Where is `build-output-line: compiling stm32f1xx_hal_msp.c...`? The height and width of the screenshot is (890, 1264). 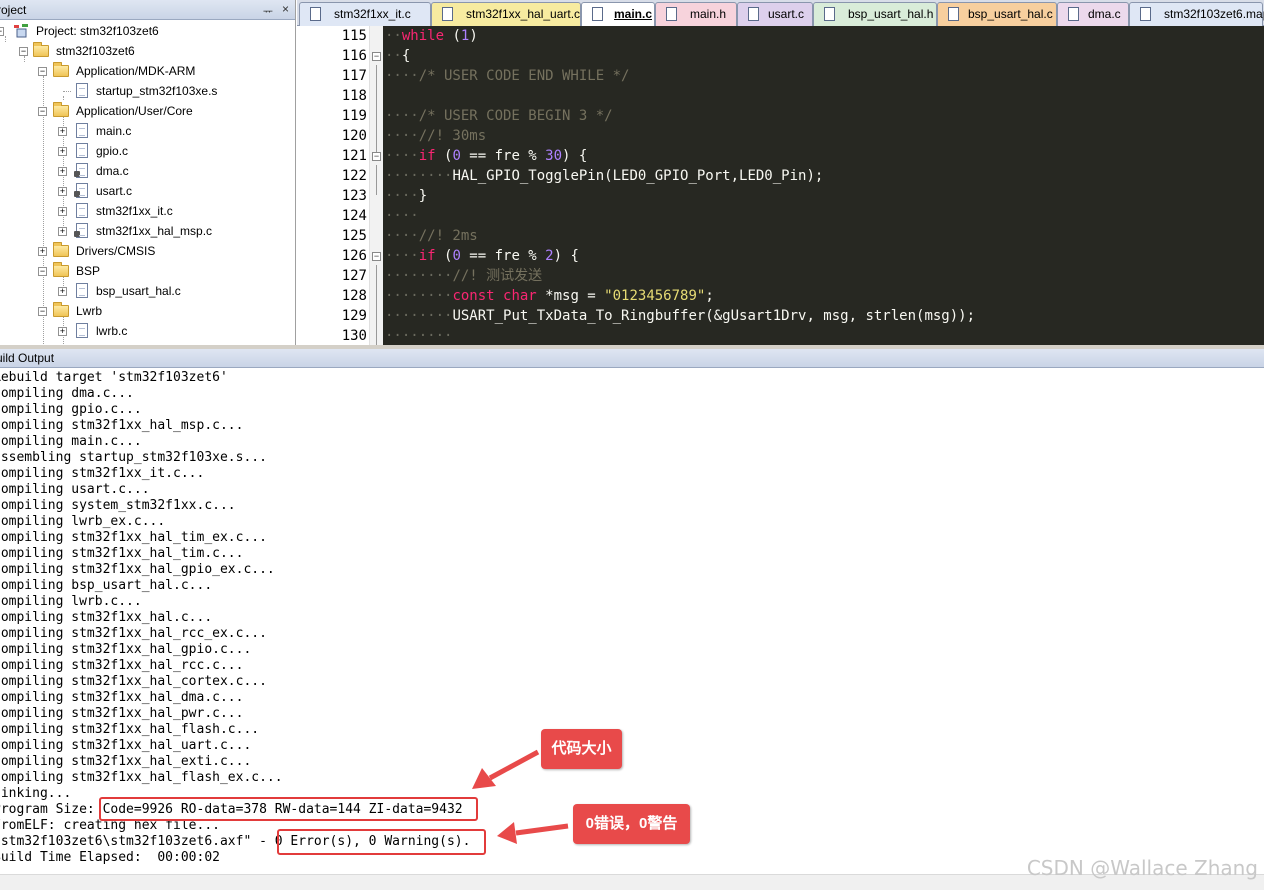
build-output-line: compiling stm32f1xx_hal_msp.c... is located at coordinates (122, 425).